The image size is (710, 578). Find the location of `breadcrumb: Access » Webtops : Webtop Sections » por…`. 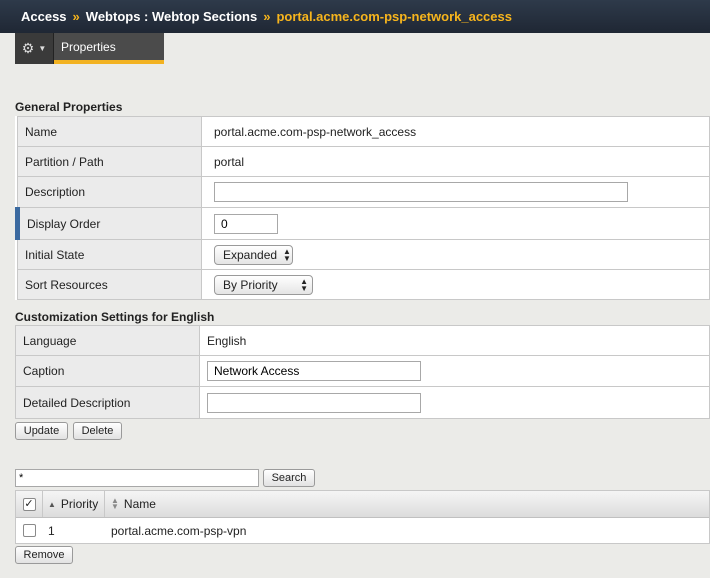

breadcrumb: Access » Webtops : Webtop Sections » por… is located at coordinates (355, 16).